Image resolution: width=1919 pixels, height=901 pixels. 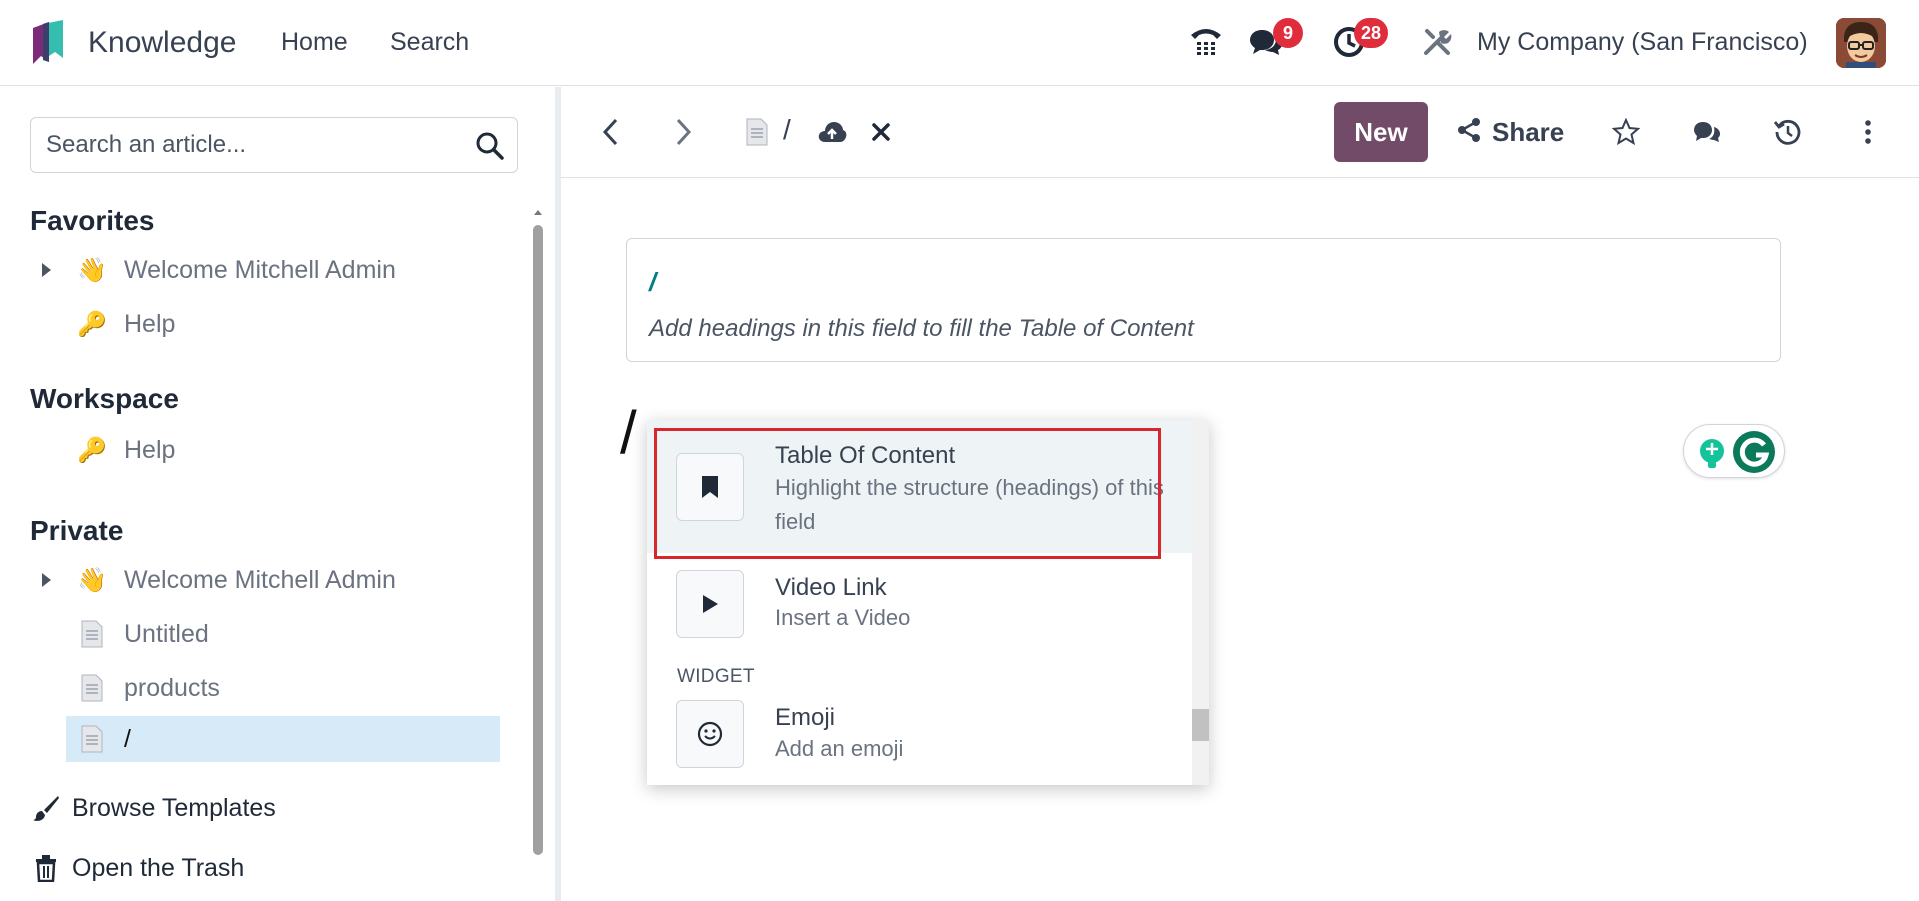 What do you see at coordinates (1734, 451) in the screenshot?
I see `grammarly-widget` at bounding box center [1734, 451].